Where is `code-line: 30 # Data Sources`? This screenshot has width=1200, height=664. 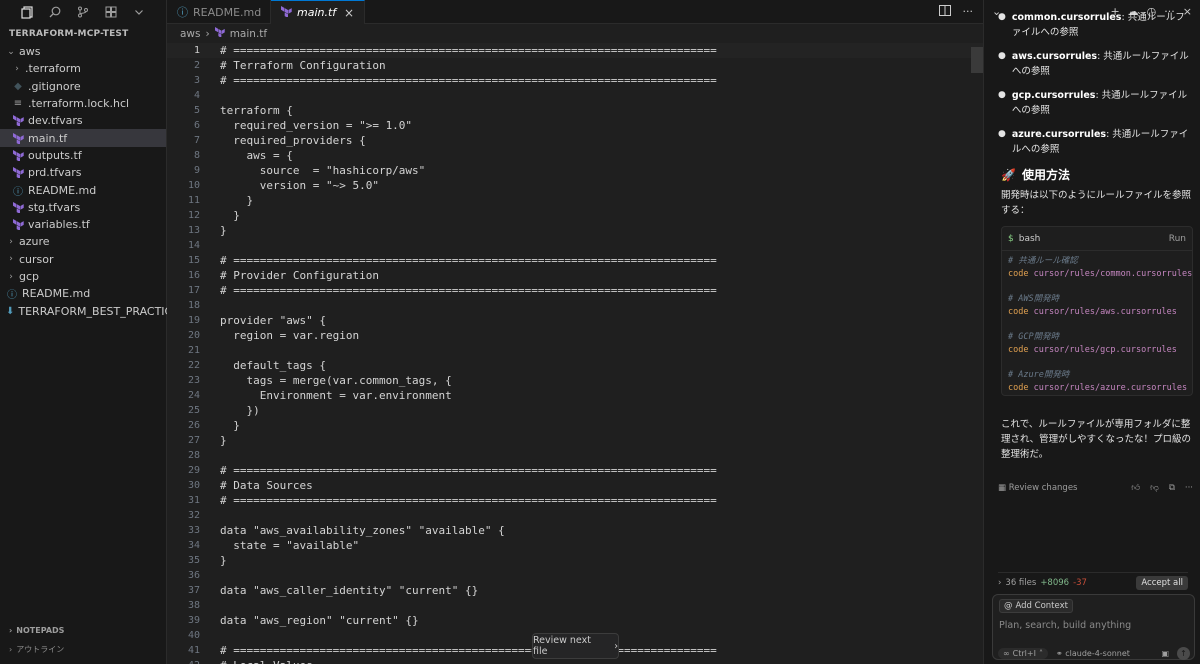 code-line: 30 # Data Sources is located at coordinates (575, 485).